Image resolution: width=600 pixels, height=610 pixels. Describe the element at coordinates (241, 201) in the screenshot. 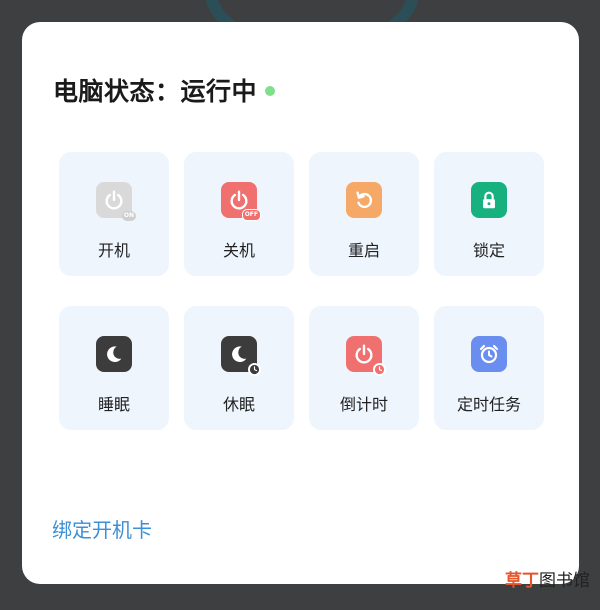

I see `power-off-icon: OFF` at that location.